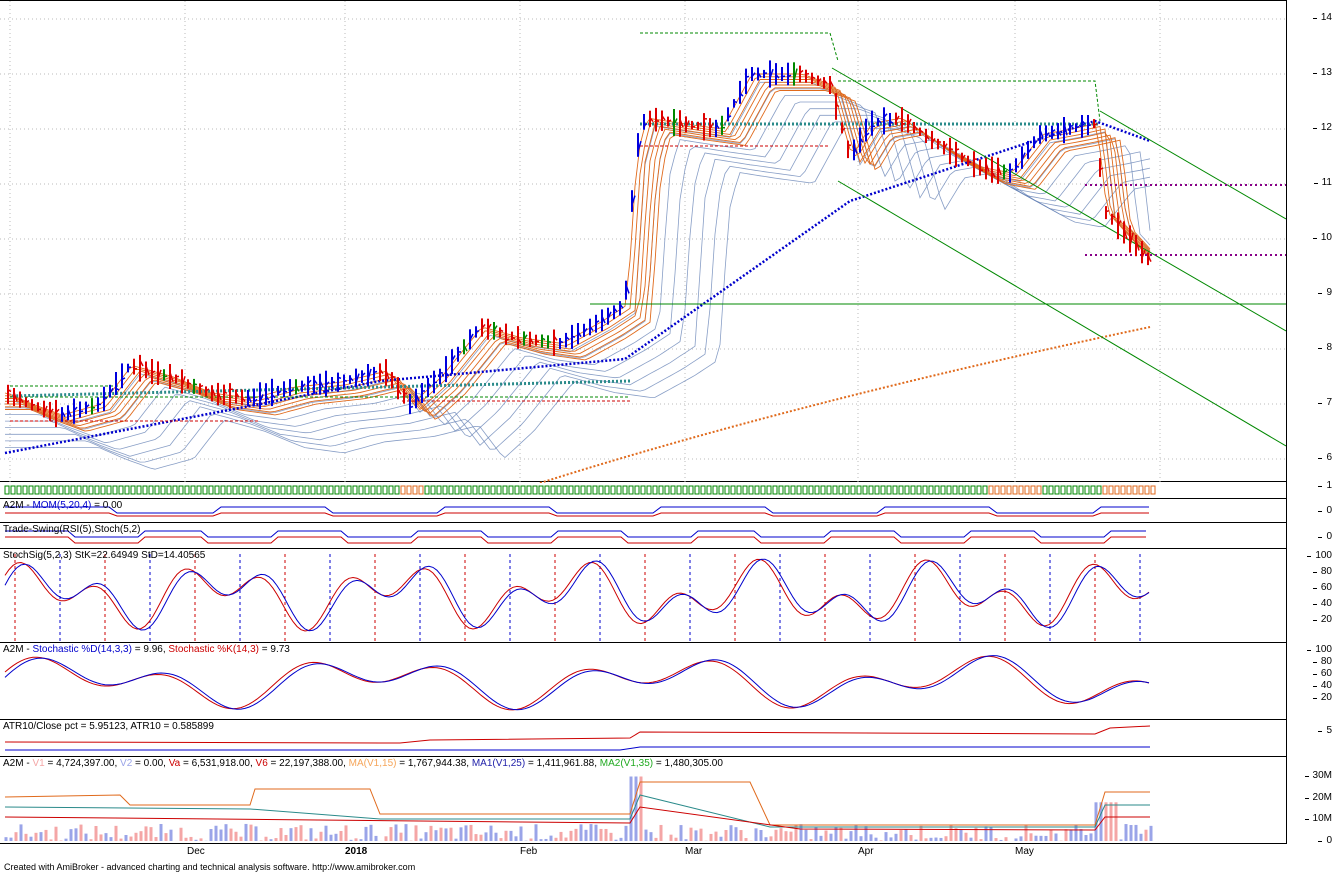 The image size is (1338, 874). I want to click on stoch-tick: 20, so click(1322, 697).